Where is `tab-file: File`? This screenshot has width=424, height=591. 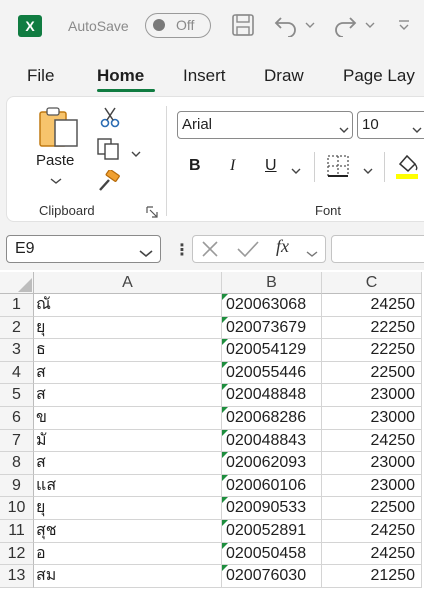
tab-file: File is located at coordinates (40, 76).